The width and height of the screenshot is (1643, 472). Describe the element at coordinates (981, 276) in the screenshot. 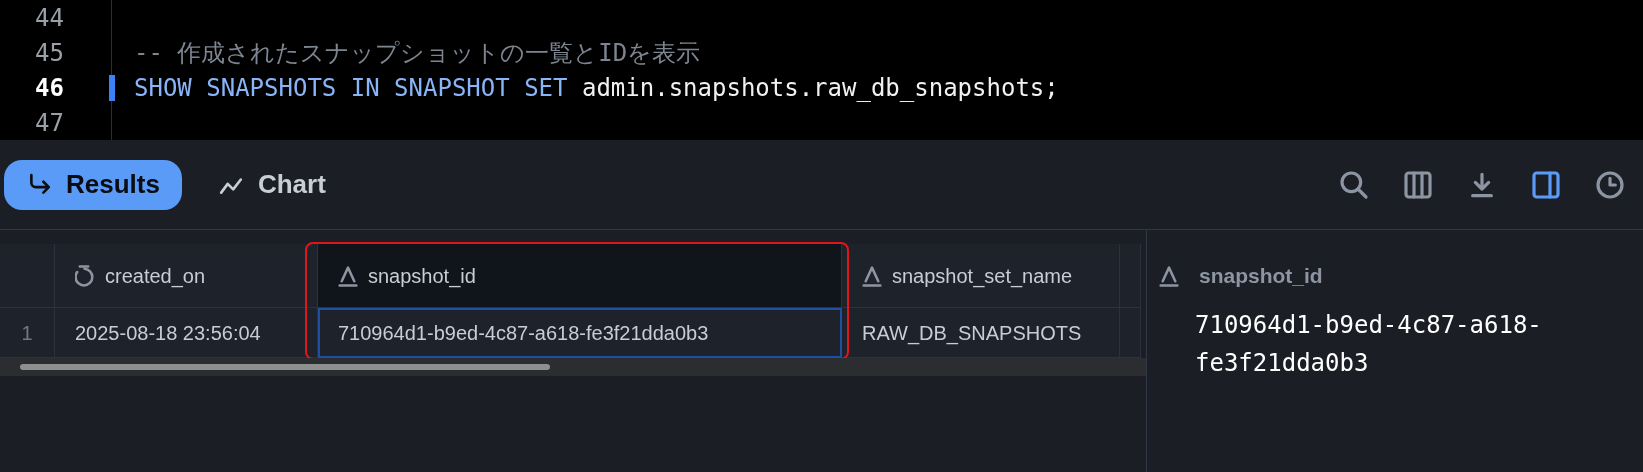

I see `column-header: snapshot_set_name` at that location.